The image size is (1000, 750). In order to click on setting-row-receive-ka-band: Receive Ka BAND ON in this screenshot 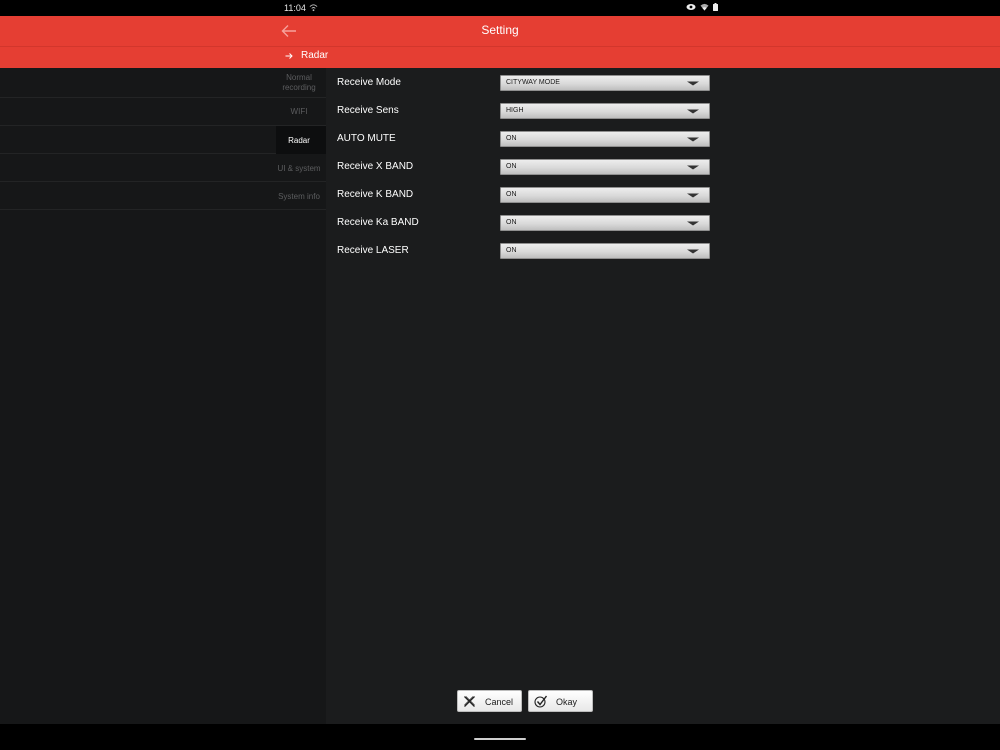, I will do `click(663, 223)`.